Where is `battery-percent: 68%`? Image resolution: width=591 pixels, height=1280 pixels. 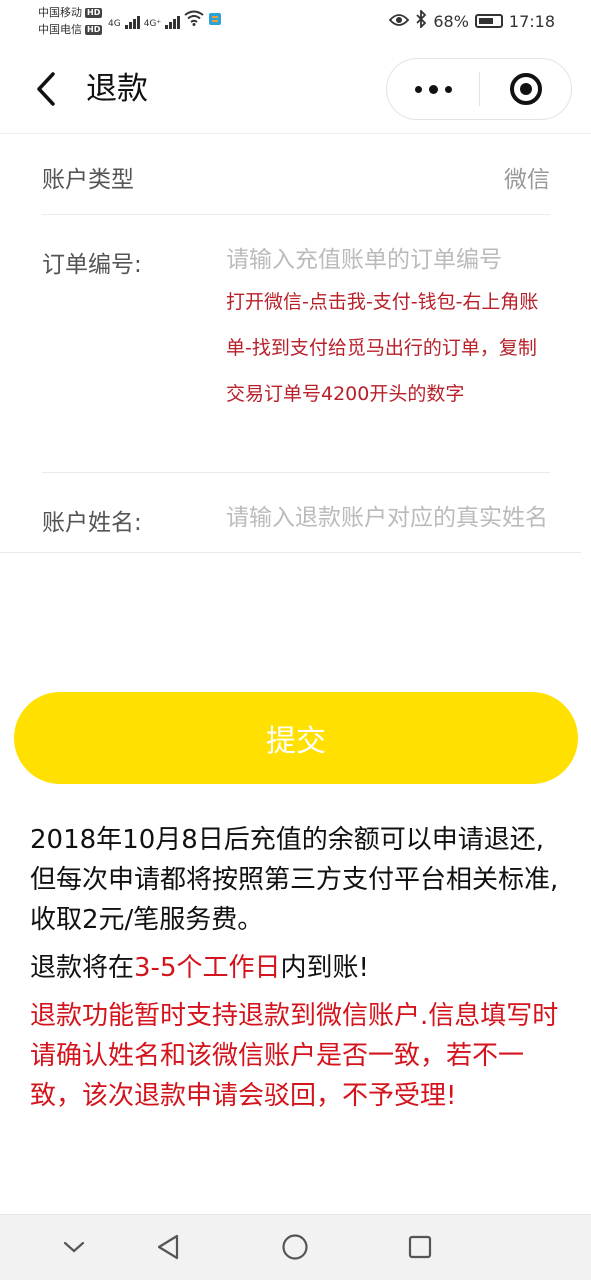 battery-percent: 68% is located at coordinates (451, 21).